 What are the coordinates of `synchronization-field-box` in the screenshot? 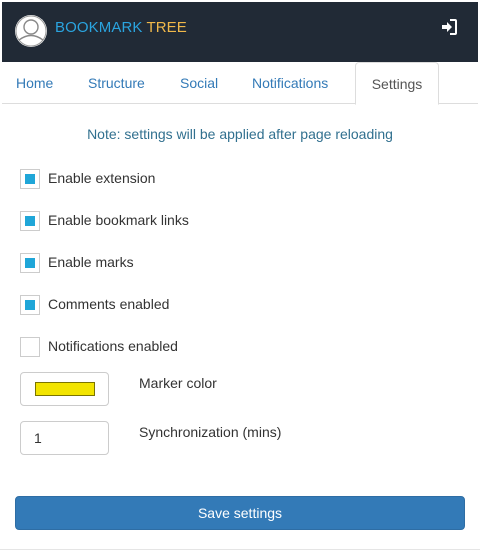 It's located at (64, 438).